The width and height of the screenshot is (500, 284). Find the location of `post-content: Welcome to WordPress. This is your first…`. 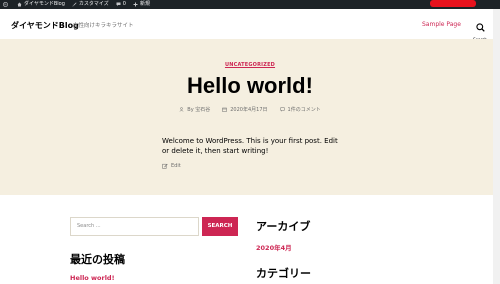

post-content: Welcome to WordPress. This is your first… is located at coordinates (250, 146).